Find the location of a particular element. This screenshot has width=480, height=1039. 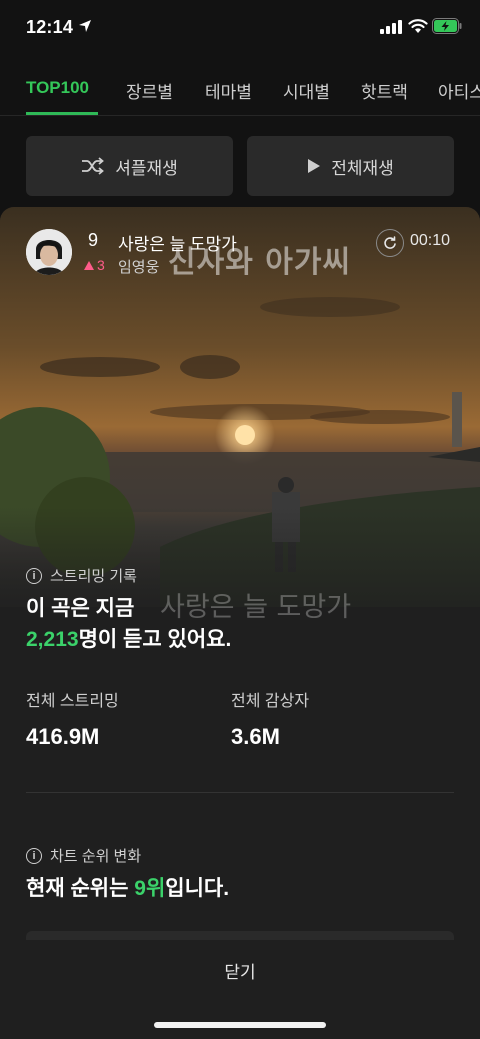

bottom-bar: 닫기 is located at coordinates (240, 989).